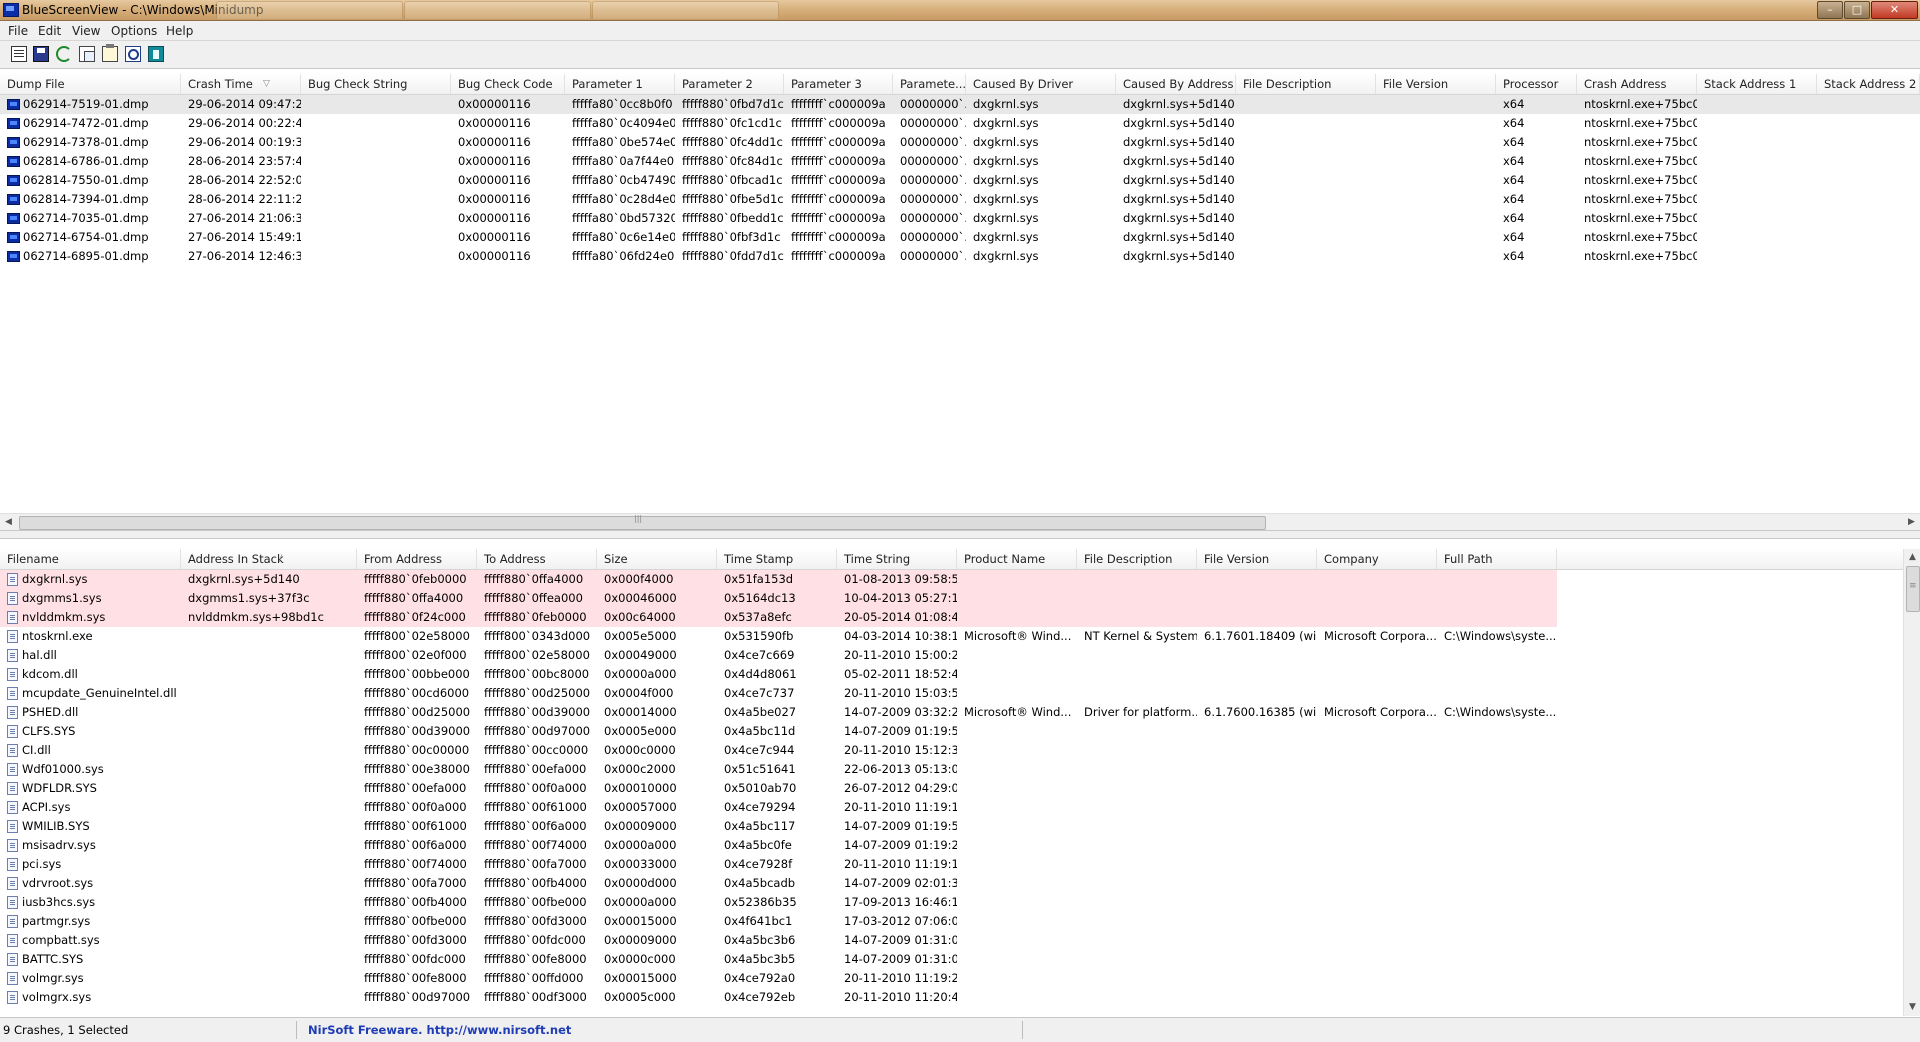 The width and height of the screenshot is (1920, 1042). Describe the element at coordinates (1868, 84) in the screenshot. I see `crash-col-stack-address-2: Stack Address 2` at that location.